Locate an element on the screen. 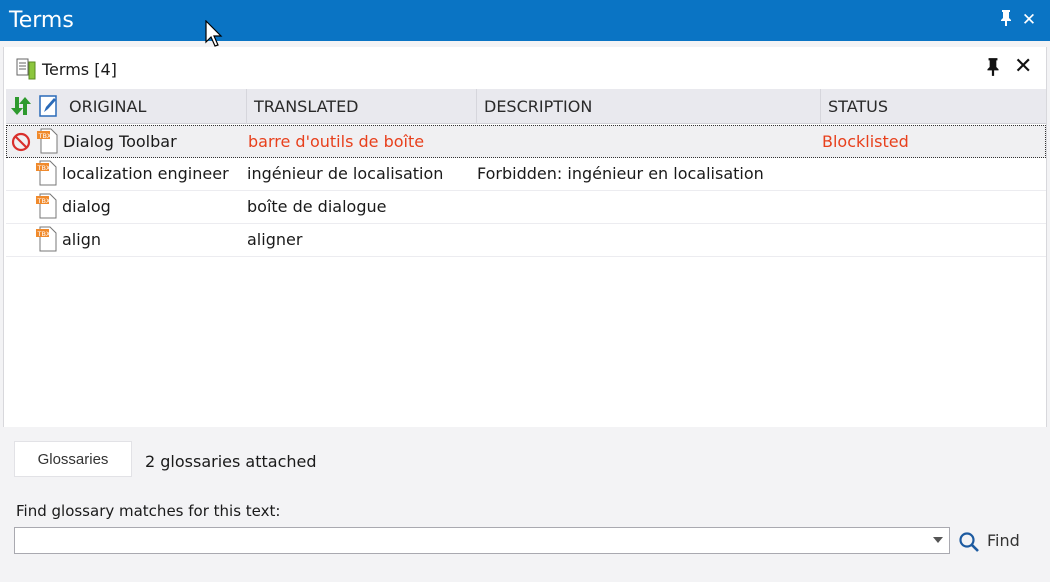 The width and height of the screenshot is (1050, 582). panel-title: Terms [4] is located at coordinates (79, 69).